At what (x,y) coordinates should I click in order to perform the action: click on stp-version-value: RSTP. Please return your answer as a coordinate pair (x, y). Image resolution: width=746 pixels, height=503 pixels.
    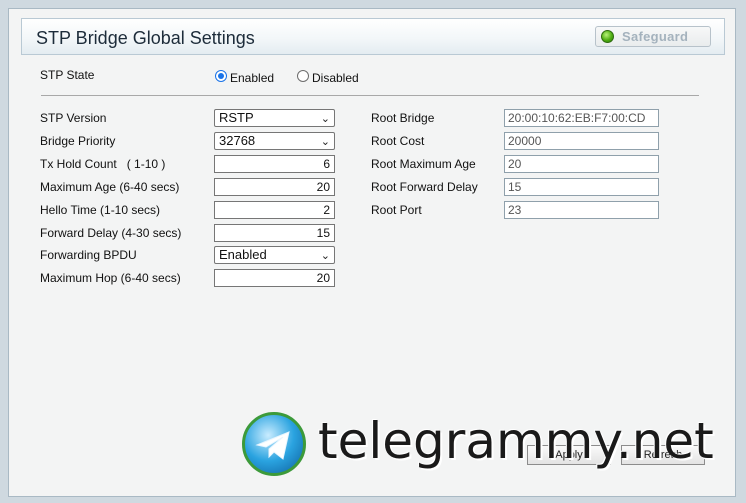
    Looking at the image, I should click on (236, 117).